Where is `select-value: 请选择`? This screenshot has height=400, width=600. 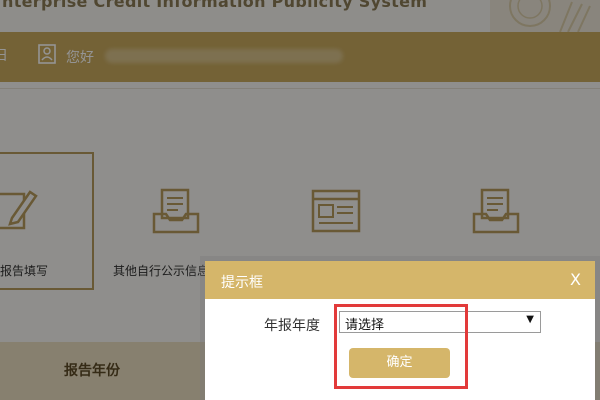 select-value: 请选择 is located at coordinates (365, 325).